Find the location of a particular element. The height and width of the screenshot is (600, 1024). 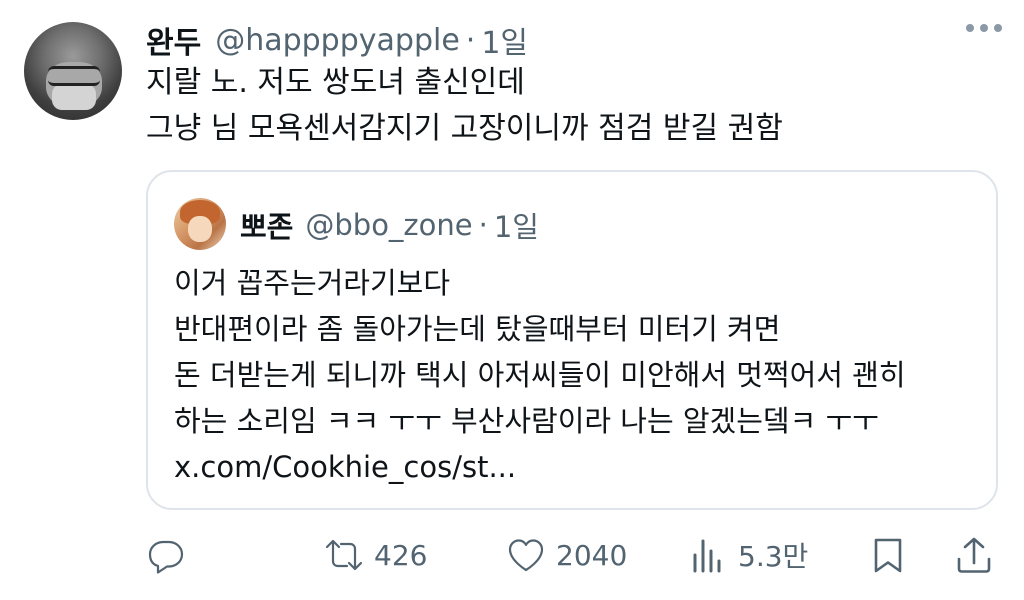

tweet-text-line: 그냥 님 모욕센서감지기 고장이니까 점검 받길 권함 is located at coordinates (464, 128).